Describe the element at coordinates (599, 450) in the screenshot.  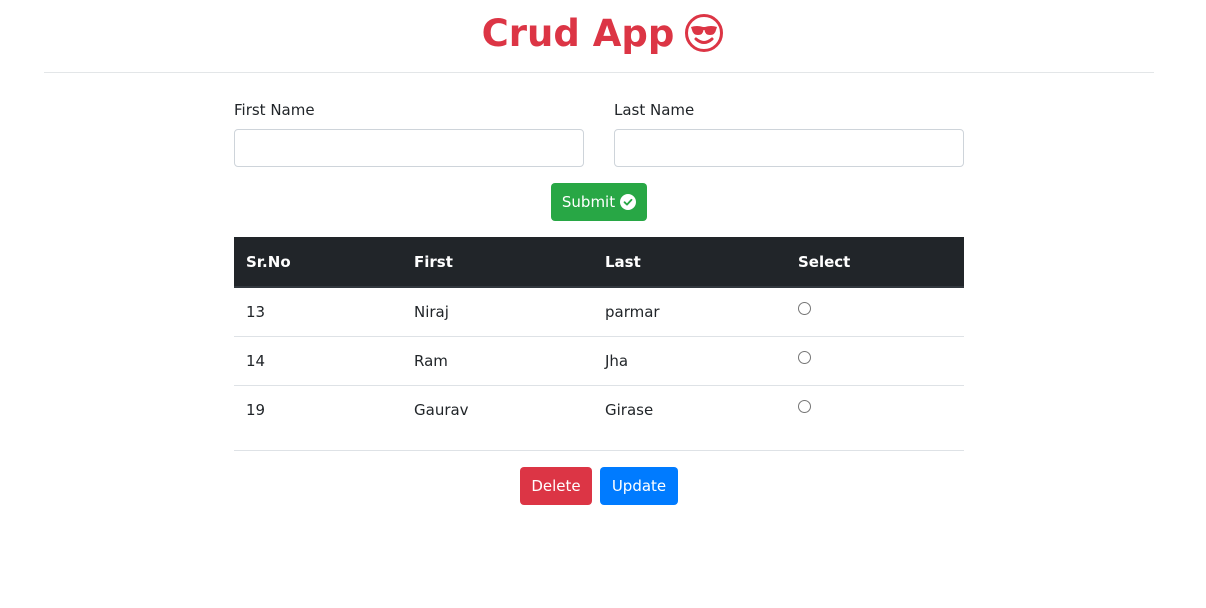
I see `table-bottom-divider` at that location.